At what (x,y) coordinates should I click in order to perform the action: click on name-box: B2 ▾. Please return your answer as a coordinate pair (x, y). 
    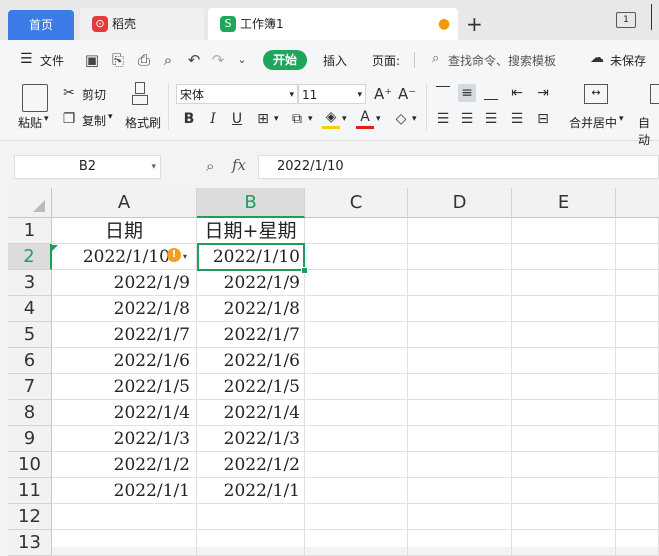
    Looking at the image, I should click on (87, 167).